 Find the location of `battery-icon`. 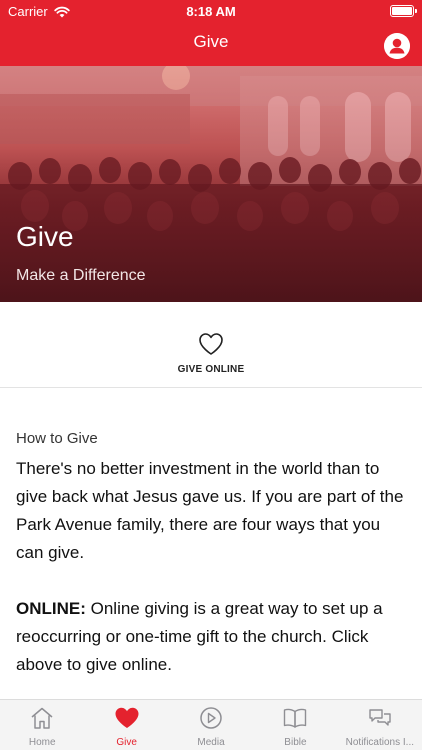

battery-icon is located at coordinates (403, 11).